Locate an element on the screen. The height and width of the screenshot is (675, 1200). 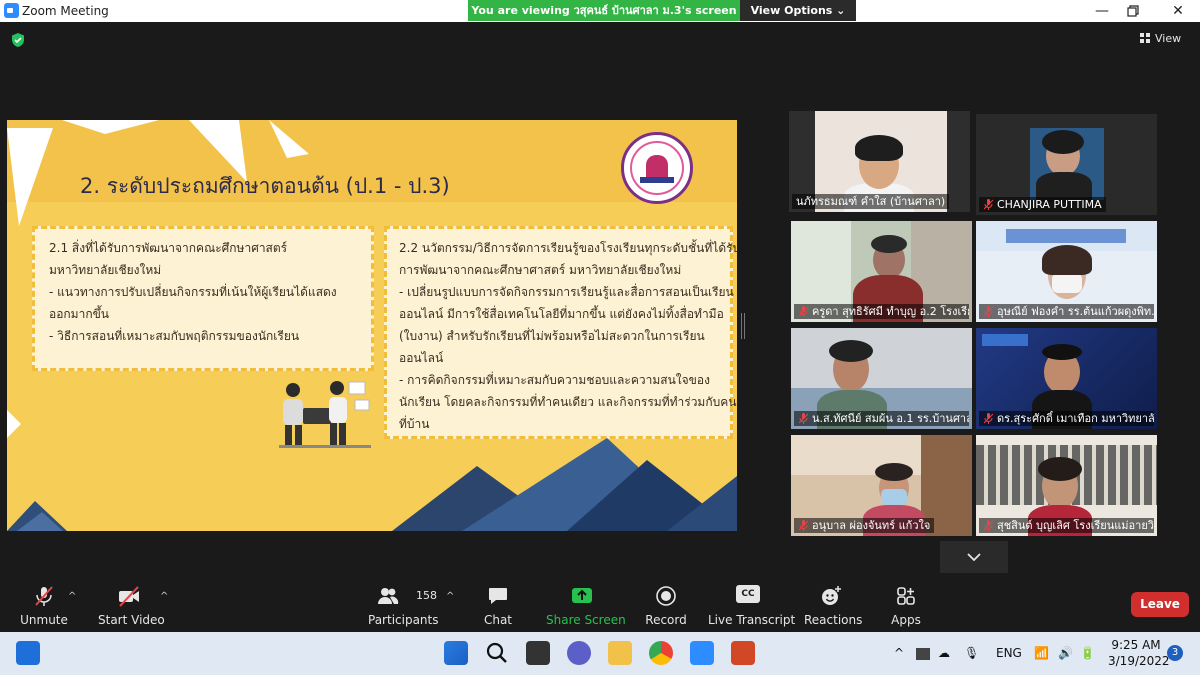
participant-tile: อนุบาล ผ่องจันทร์ แก้วใจ is located at coordinates (881, 485).